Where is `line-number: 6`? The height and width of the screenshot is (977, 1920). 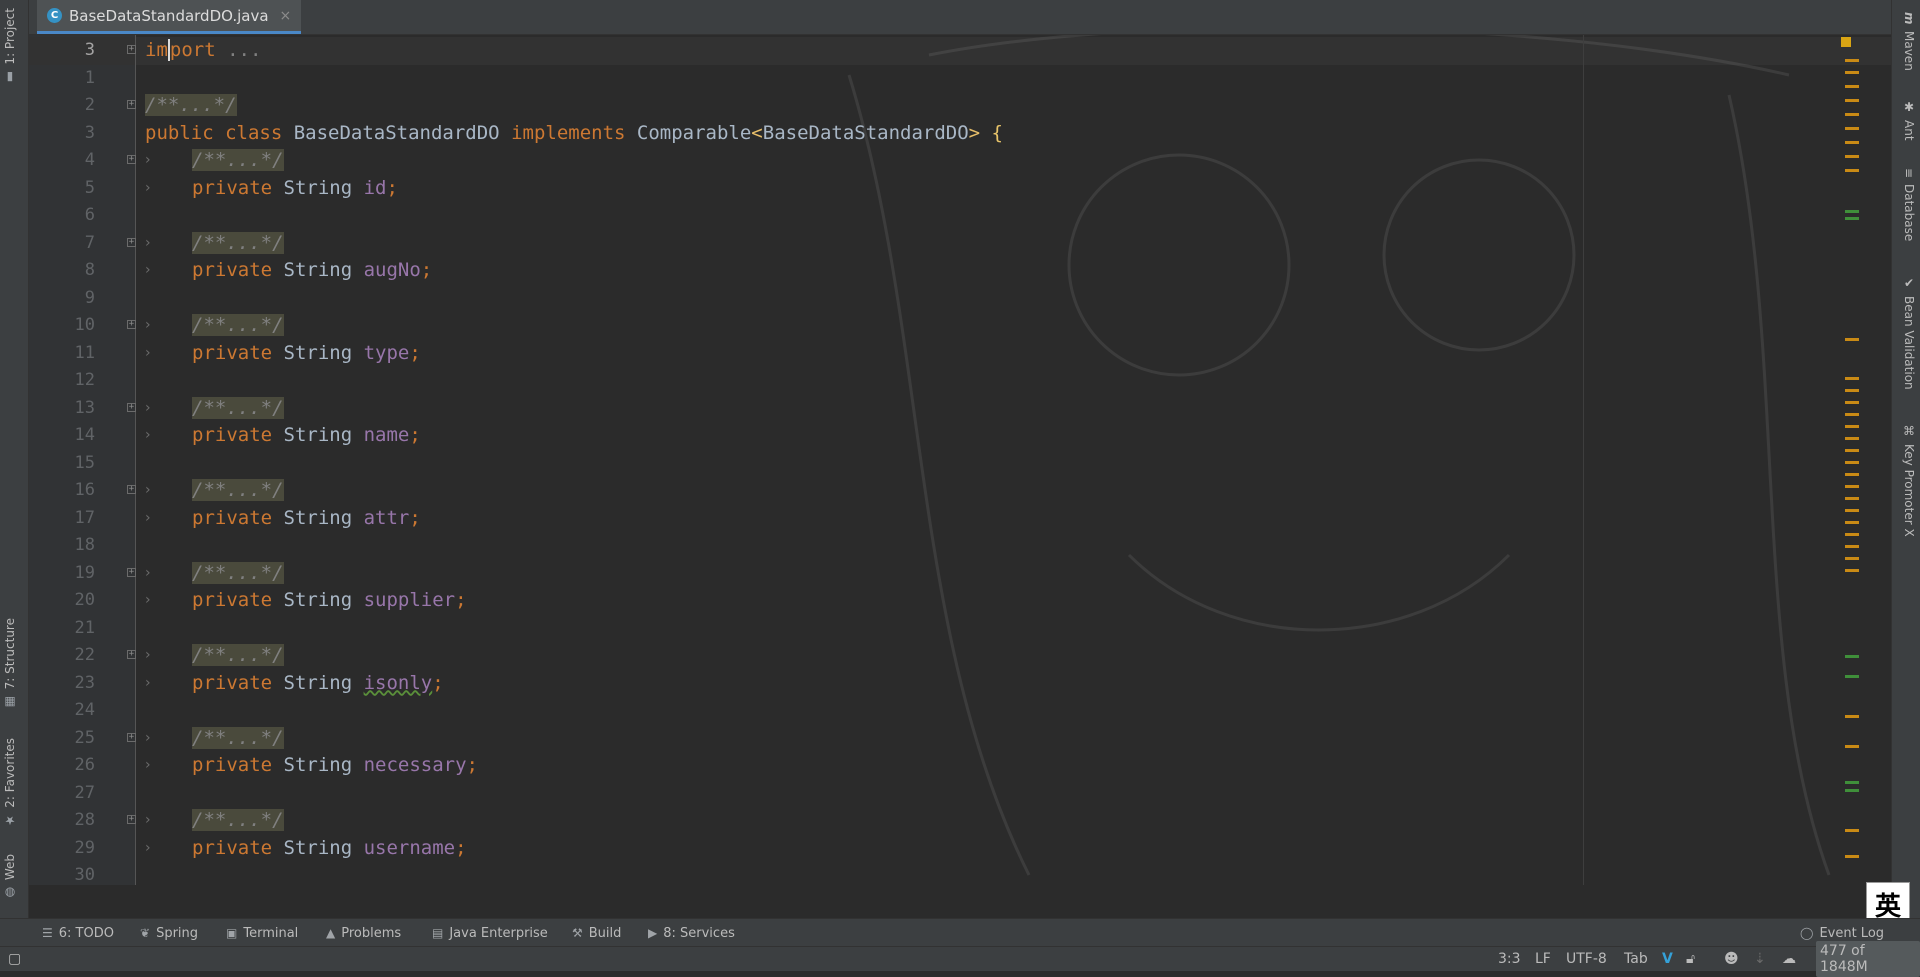
line-number: 6 is located at coordinates (62, 216).